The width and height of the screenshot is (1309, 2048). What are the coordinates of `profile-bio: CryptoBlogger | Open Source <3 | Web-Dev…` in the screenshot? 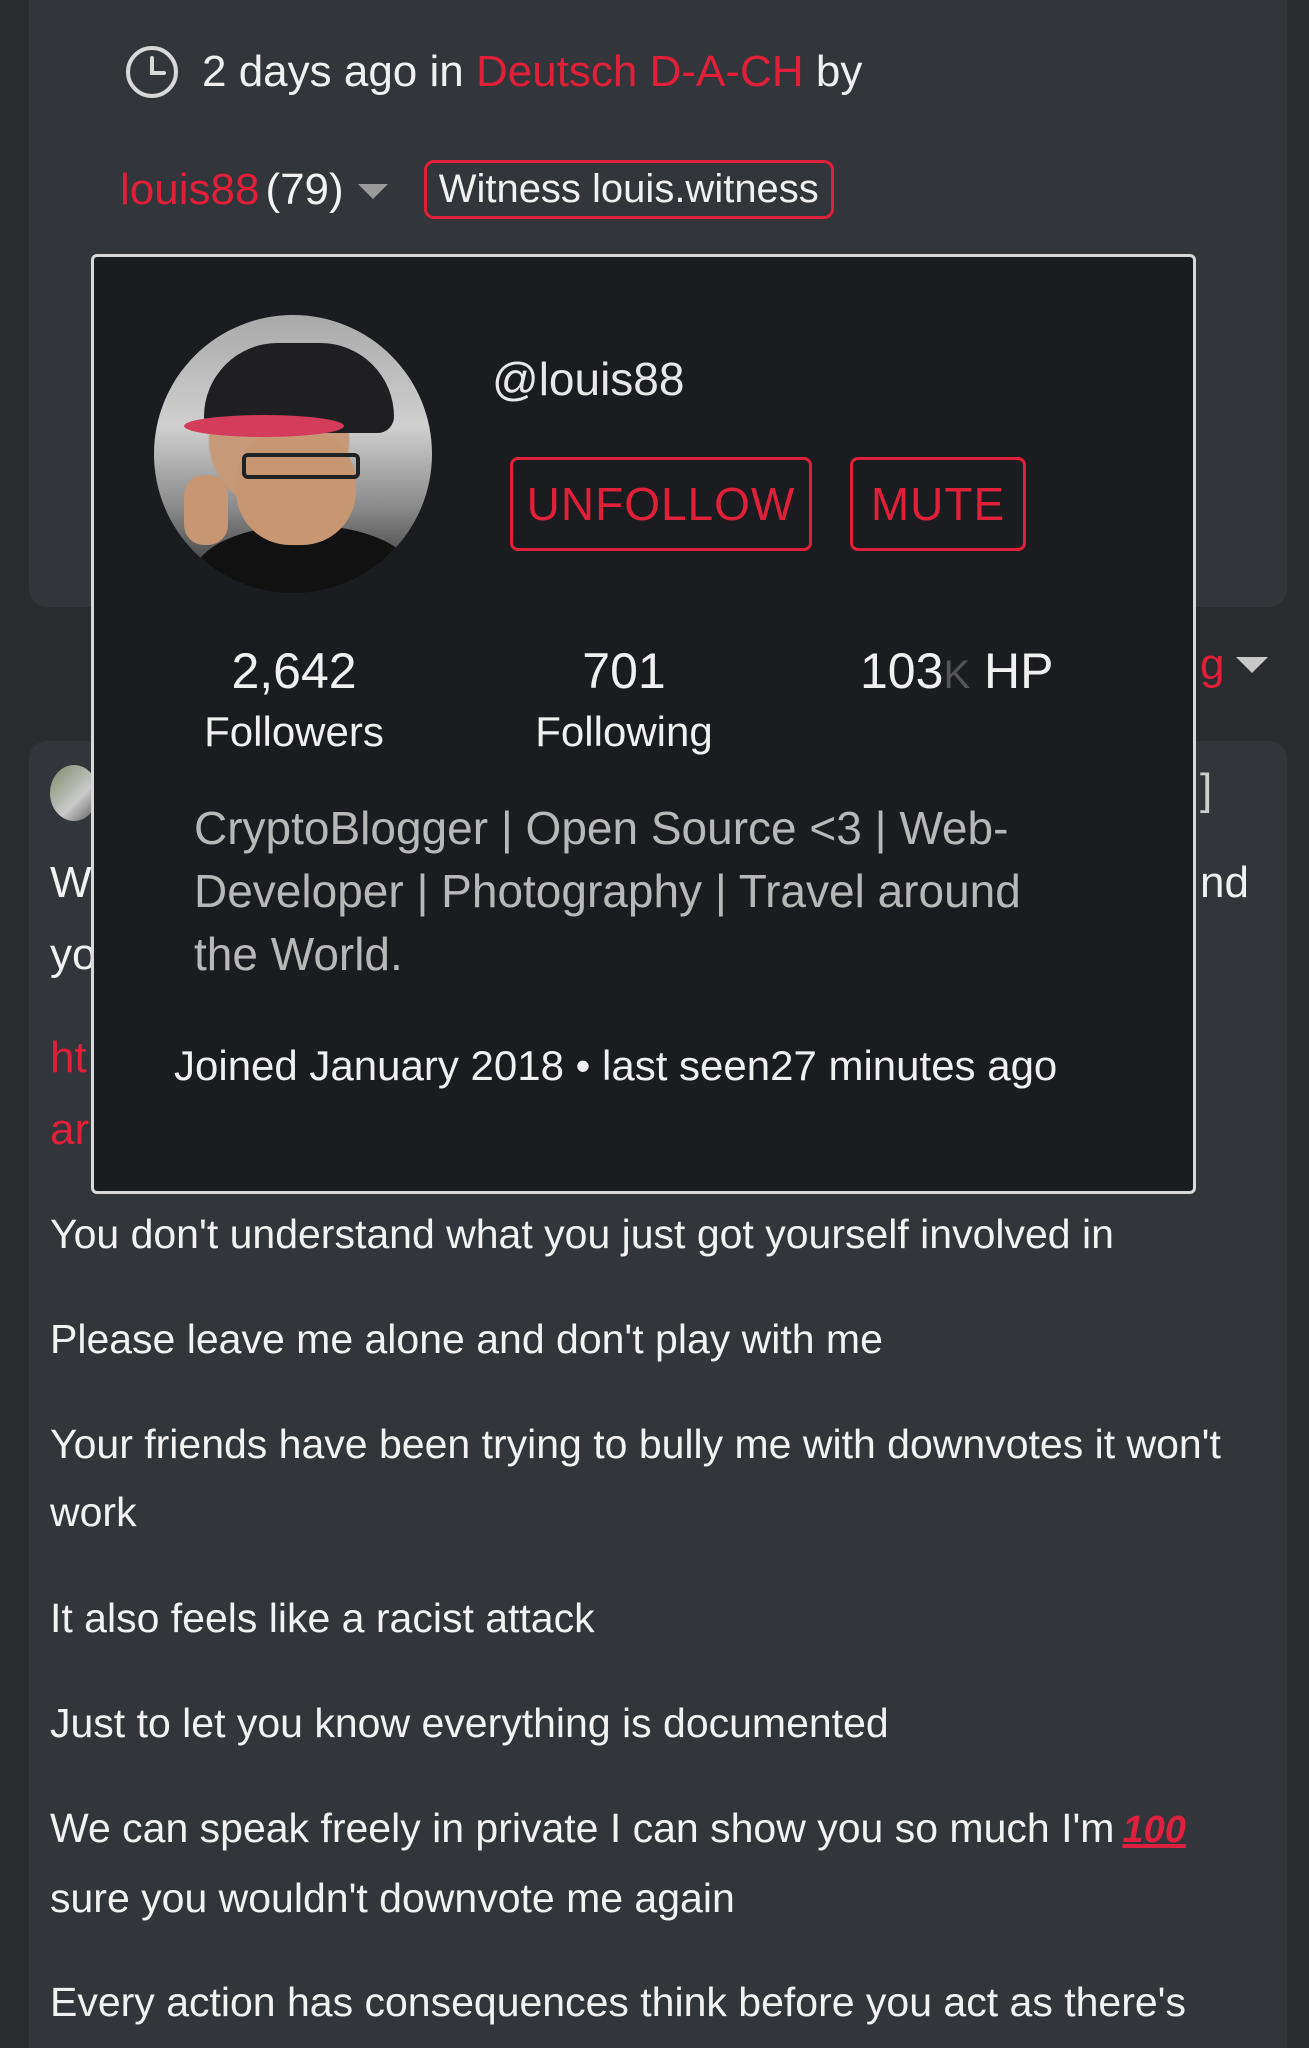 It's located at (607, 891).